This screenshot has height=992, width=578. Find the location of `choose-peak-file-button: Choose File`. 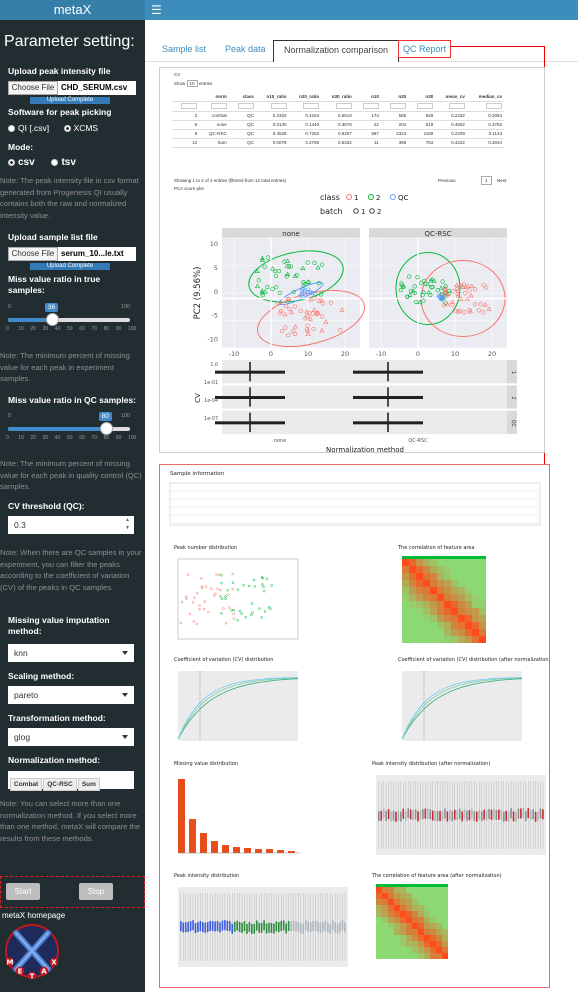

choose-peak-file-button: Choose File is located at coordinates (33, 88).